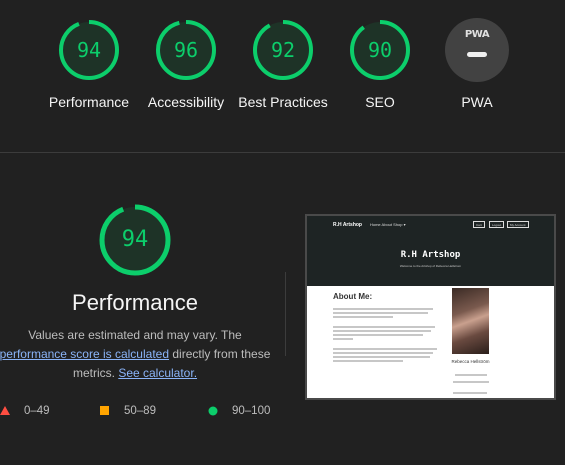  What do you see at coordinates (477, 34) in the screenshot?
I see `pwa-badge-text: PWA` at bounding box center [477, 34].